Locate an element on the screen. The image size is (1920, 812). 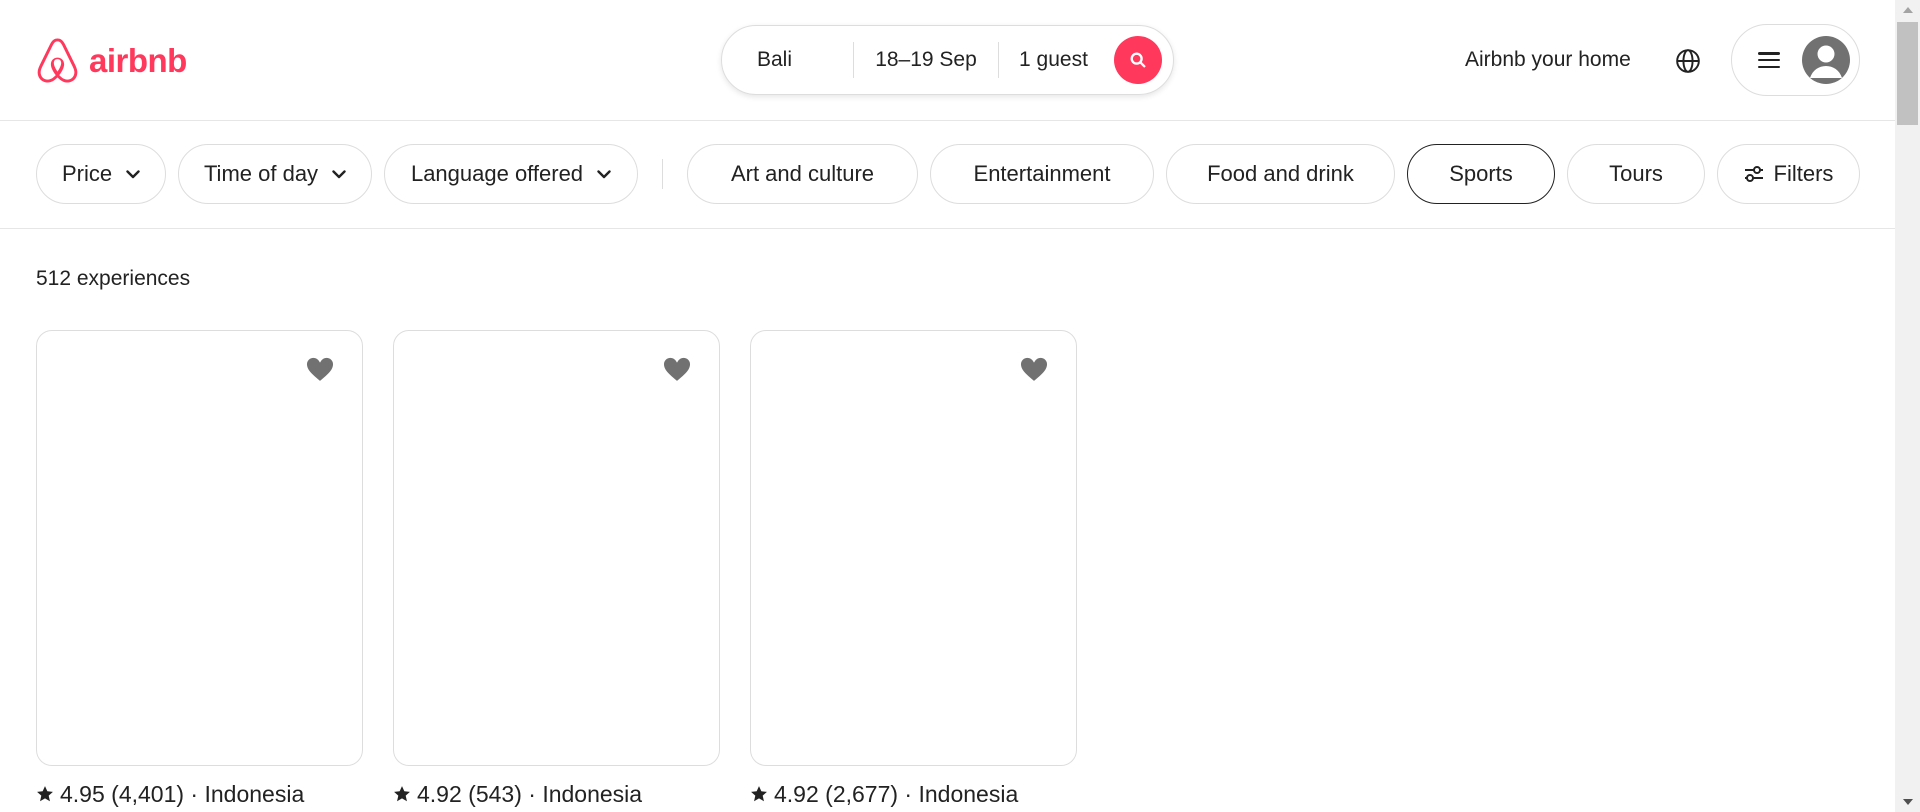
brand-name: airbnb is located at coordinates (138, 60).